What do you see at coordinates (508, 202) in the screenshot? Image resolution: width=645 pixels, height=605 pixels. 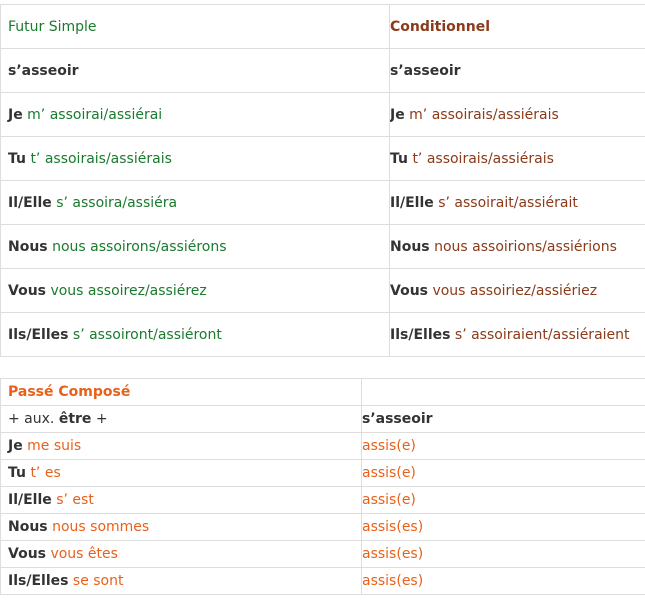 I see `conditionnel-form: s’ assoirait/assiérait` at bounding box center [508, 202].